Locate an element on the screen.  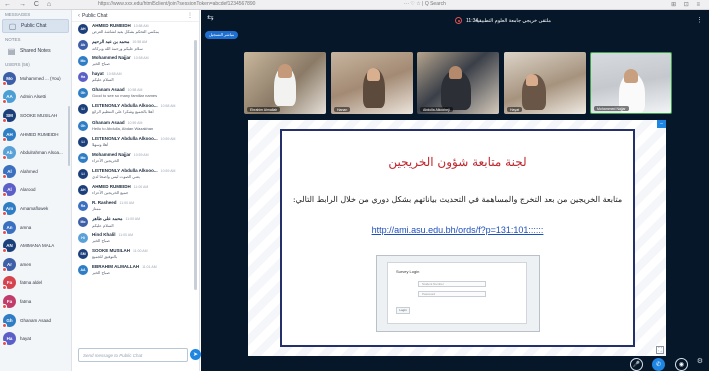
user-list-item: Fa fatma is located at coordinates (35, 301).